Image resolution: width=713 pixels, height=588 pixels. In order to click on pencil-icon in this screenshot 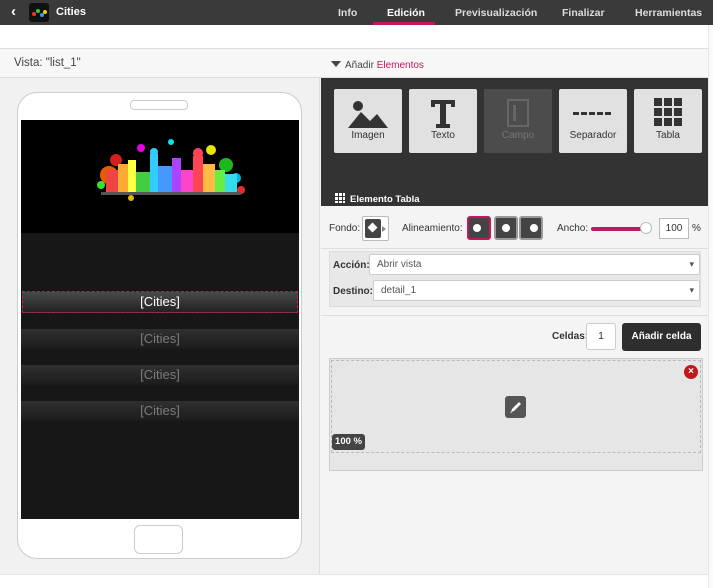, I will do `click(515, 407)`.